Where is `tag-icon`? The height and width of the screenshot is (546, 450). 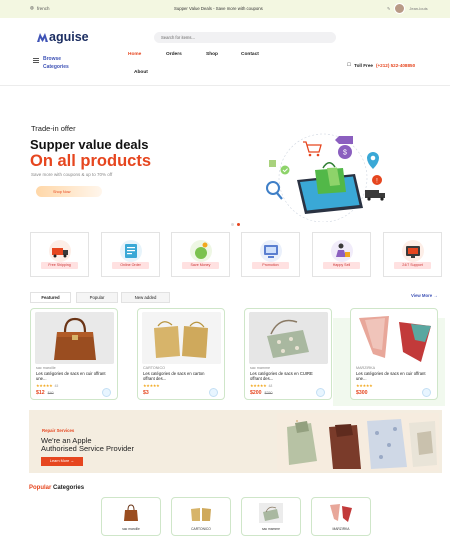
tag-icon is located at coordinates (344, 140).